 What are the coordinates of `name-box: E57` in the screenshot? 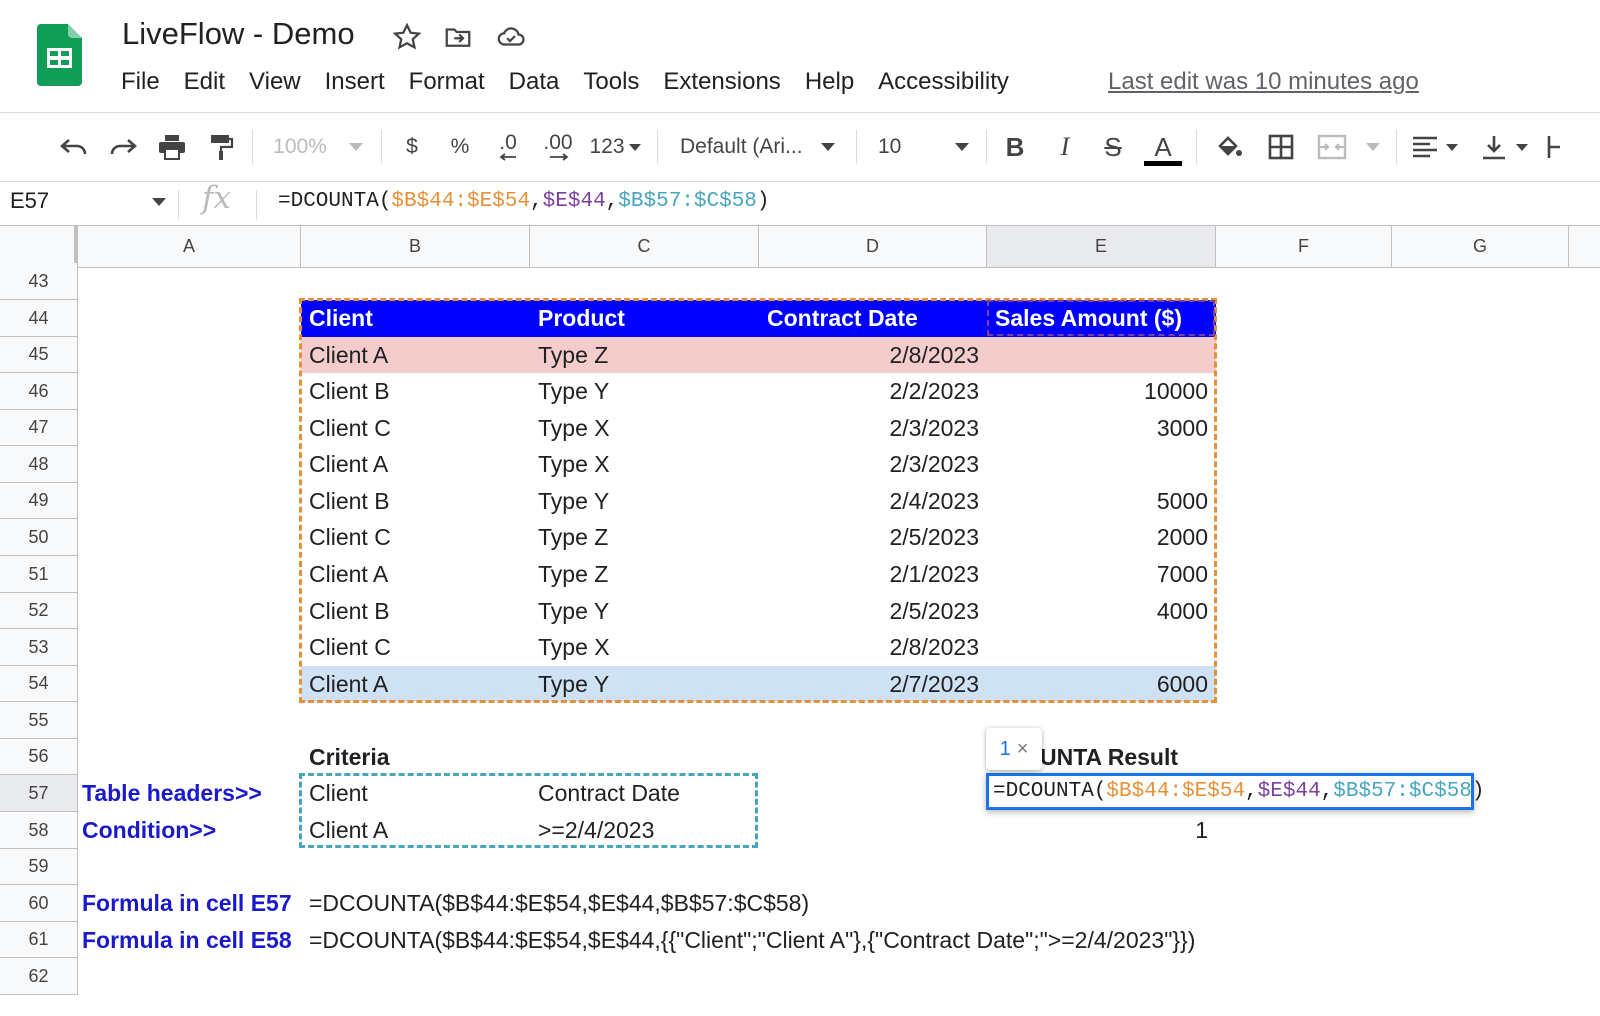 It's located at (29, 201).